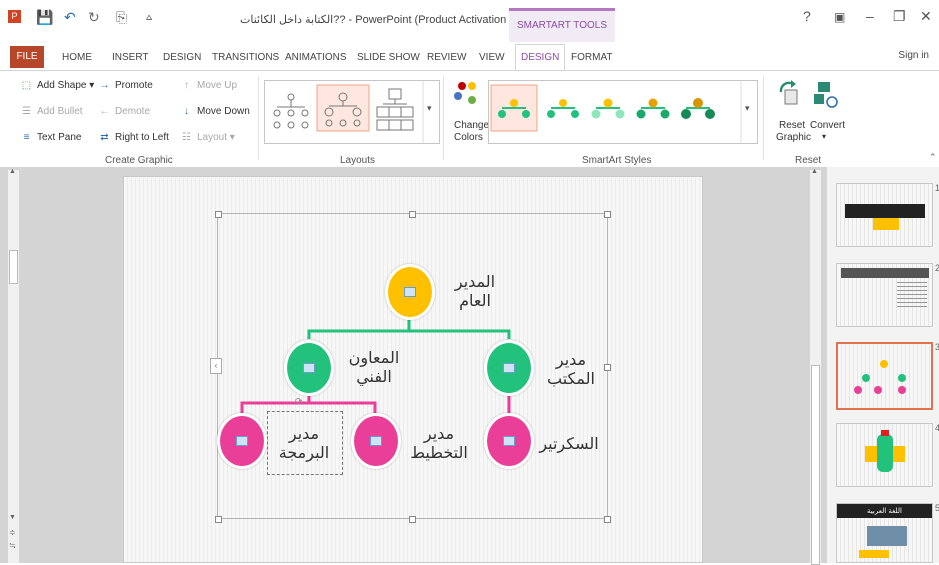  Describe the element at coordinates (14, 16) in the screenshot. I see `powerpoint-logo-icon: P` at that location.